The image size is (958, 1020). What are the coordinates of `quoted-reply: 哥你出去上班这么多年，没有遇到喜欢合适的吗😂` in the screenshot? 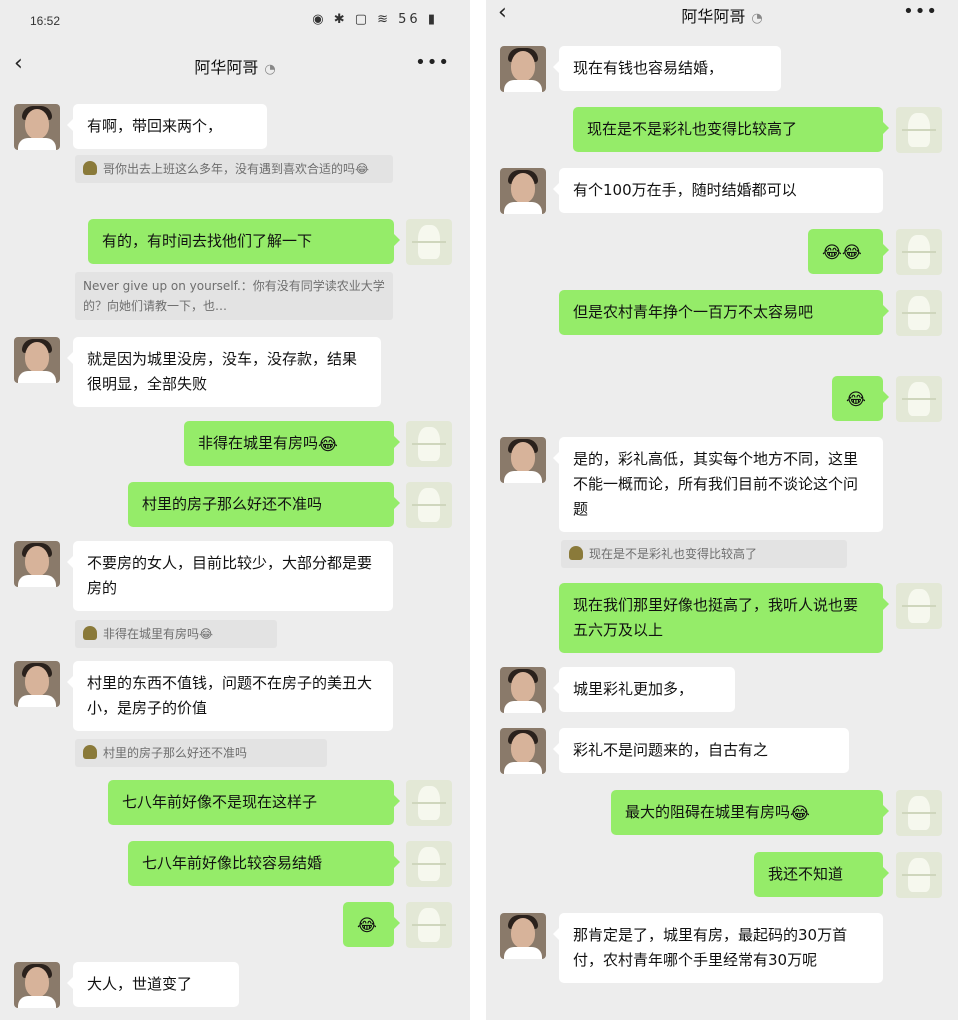 It's located at (234, 169).